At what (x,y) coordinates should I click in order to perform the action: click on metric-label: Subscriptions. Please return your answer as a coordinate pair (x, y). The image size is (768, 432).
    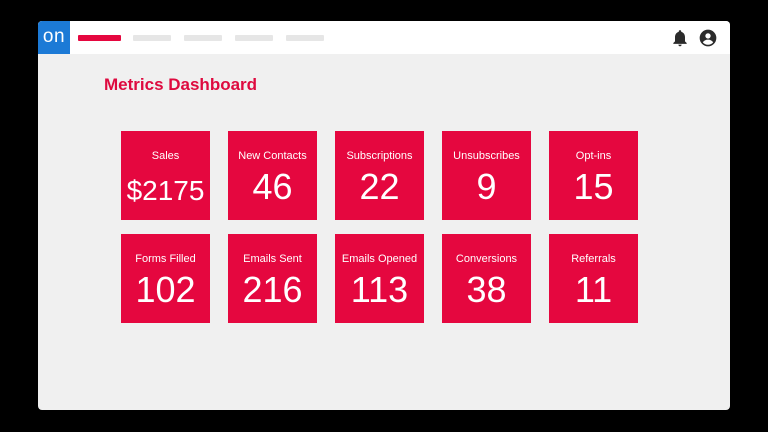
    Looking at the image, I should click on (379, 156).